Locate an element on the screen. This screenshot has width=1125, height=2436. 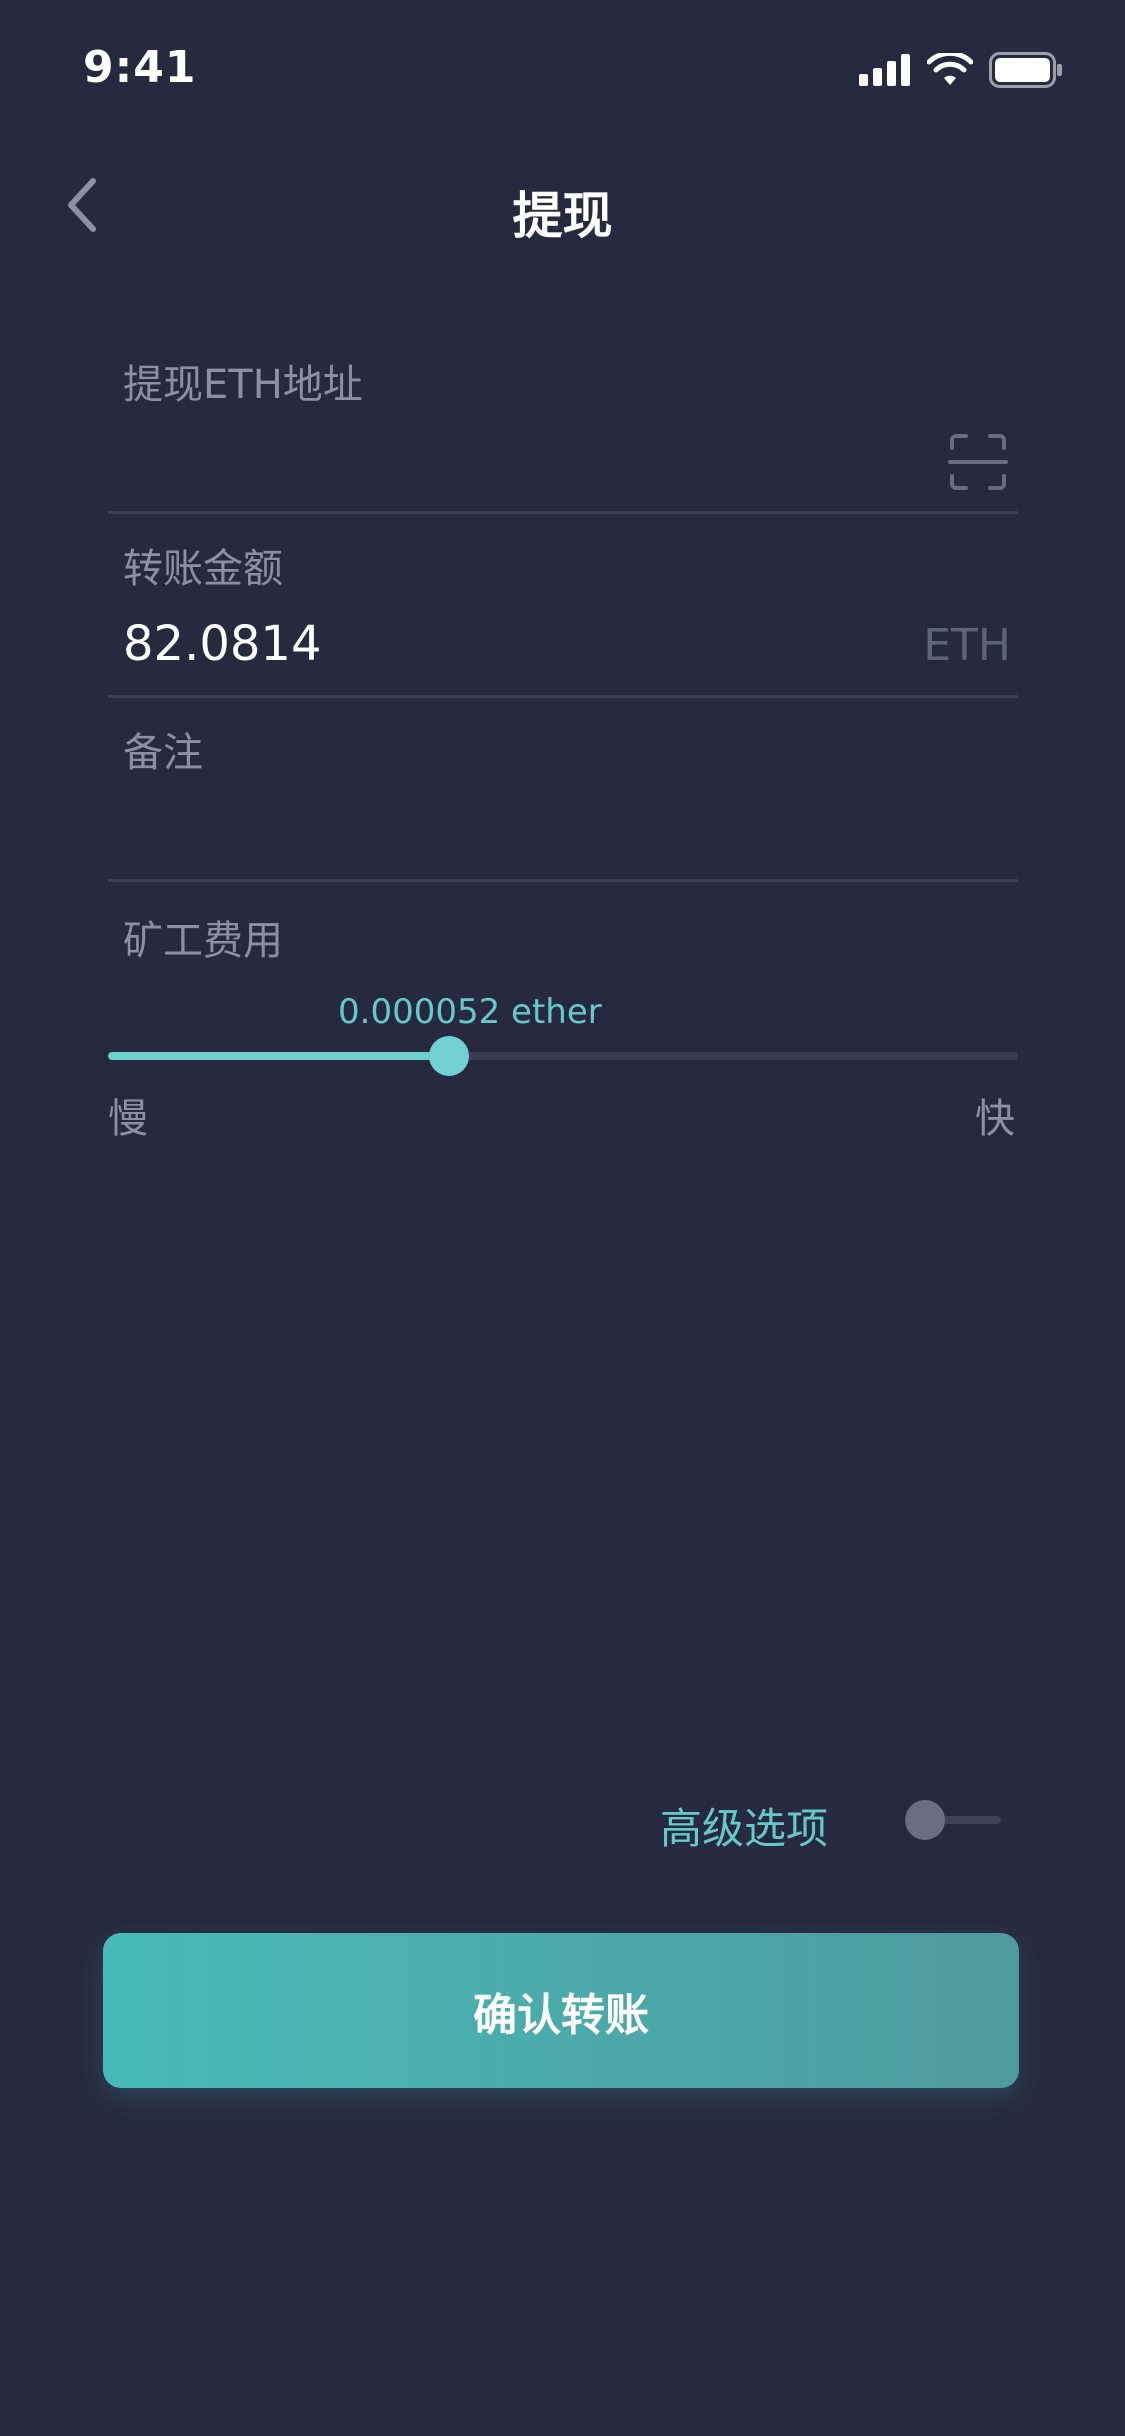
divider-amount is located at coordinates (563, 696).